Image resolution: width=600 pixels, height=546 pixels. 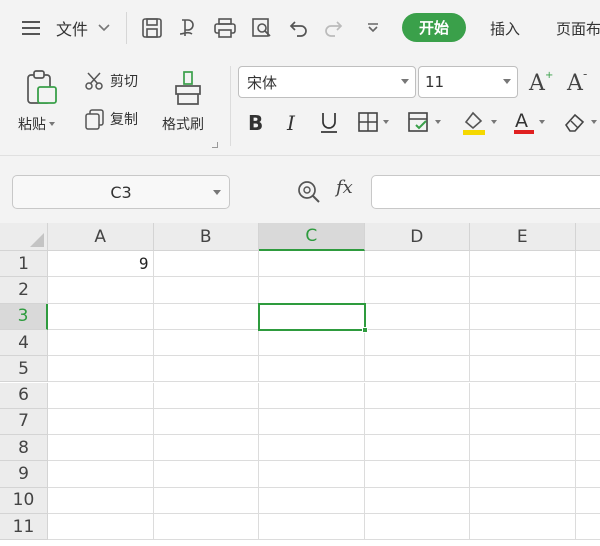 What do you see at coordinates (312, 474) in the screenshot?
I see `cell-c9` at bounding box center [312, 474].